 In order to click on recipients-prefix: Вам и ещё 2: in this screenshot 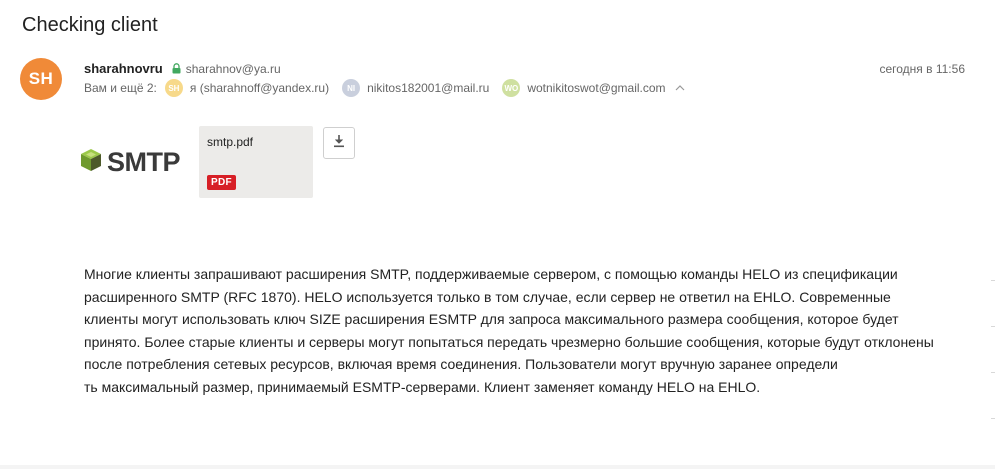, I will do `click(120, 88)`.